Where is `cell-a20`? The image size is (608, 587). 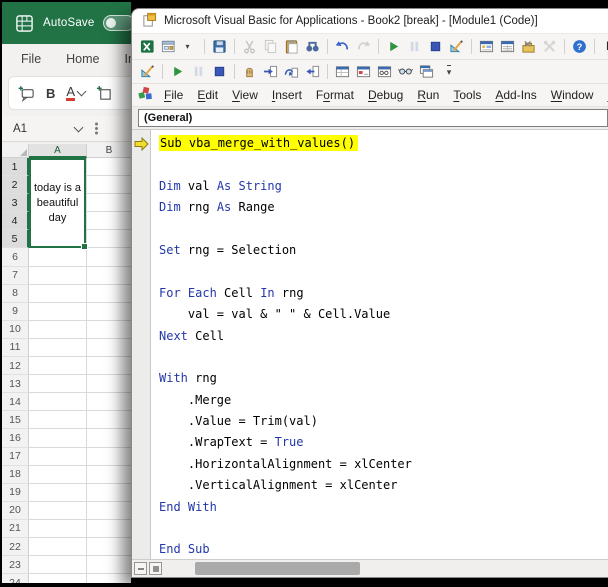
cell-a20 is located at coordinates (58, 510).